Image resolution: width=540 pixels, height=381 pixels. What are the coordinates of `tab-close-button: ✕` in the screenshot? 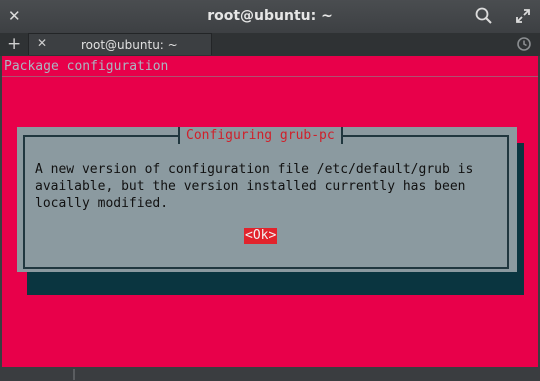 It's located at (42, 43).